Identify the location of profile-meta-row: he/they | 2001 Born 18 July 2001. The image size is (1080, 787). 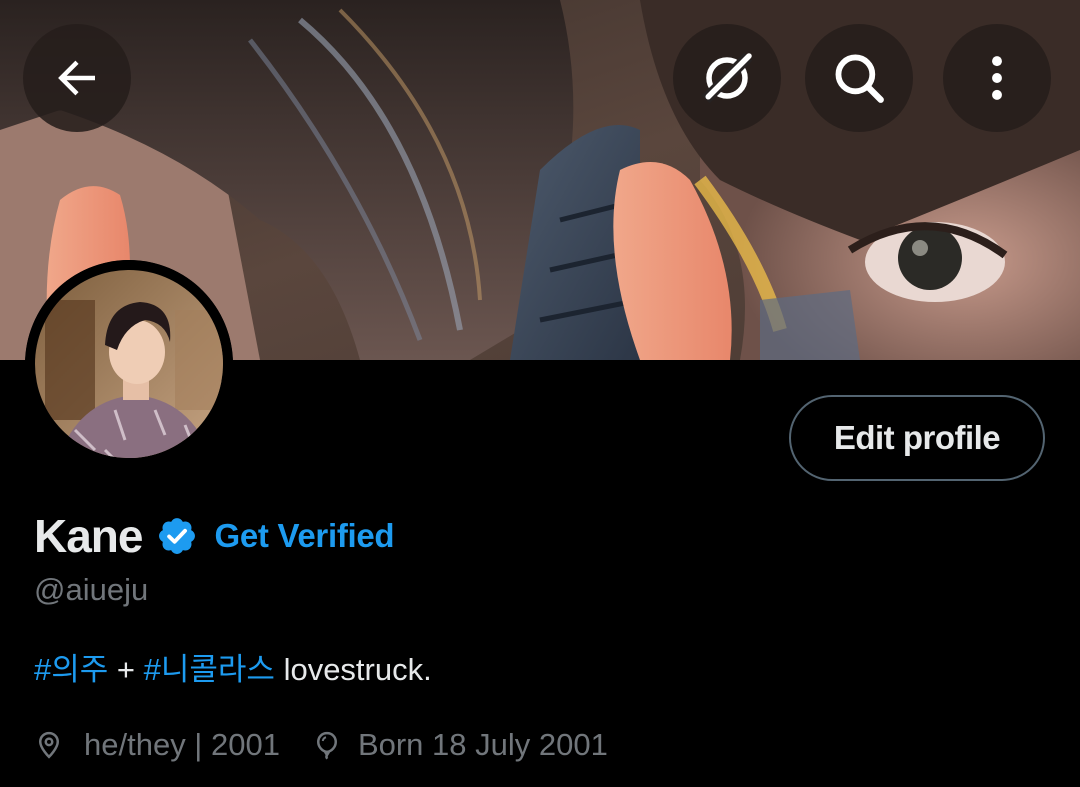
(321, 745).